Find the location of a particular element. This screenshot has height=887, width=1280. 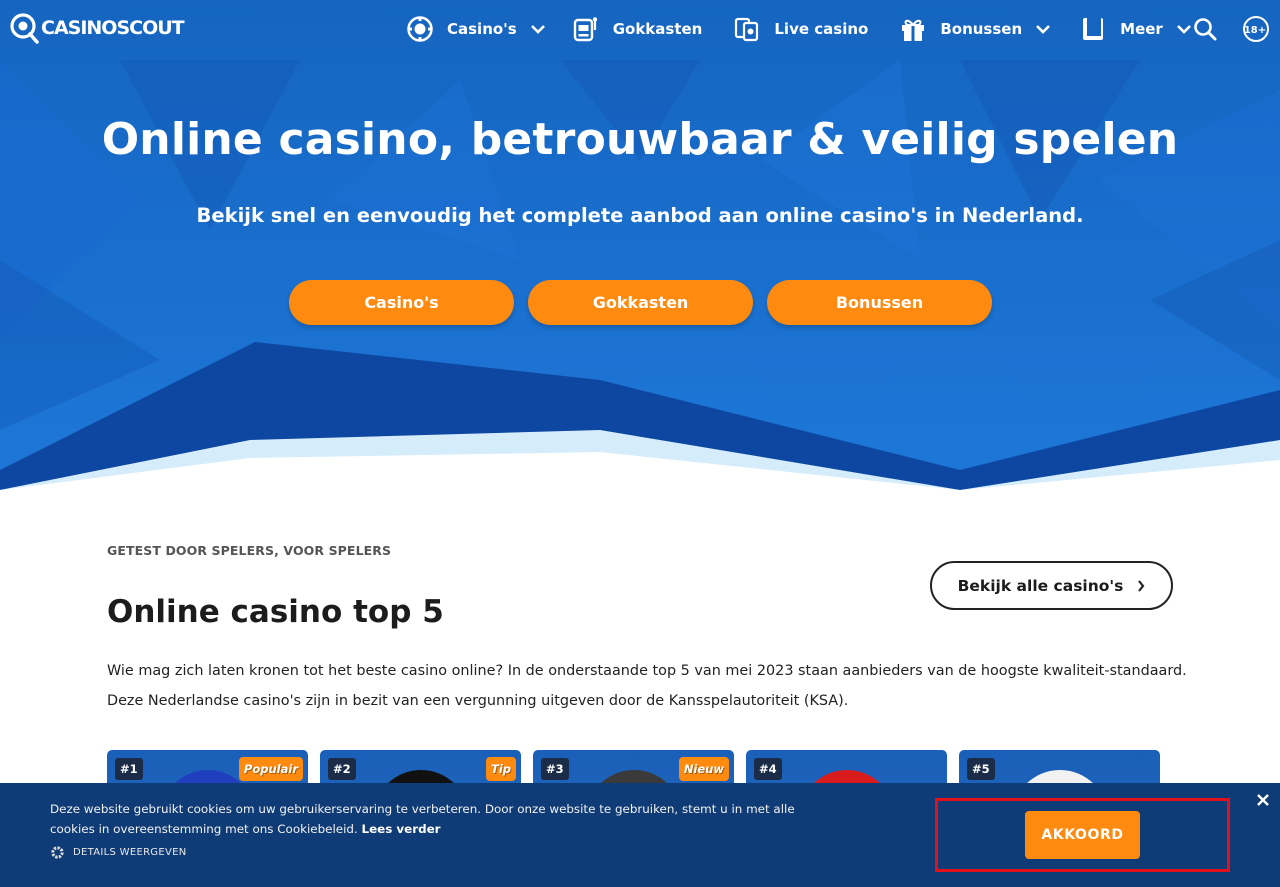

hero-buttons: Casino's Gokkasten Bonussen is located at coordinates (647, 302).